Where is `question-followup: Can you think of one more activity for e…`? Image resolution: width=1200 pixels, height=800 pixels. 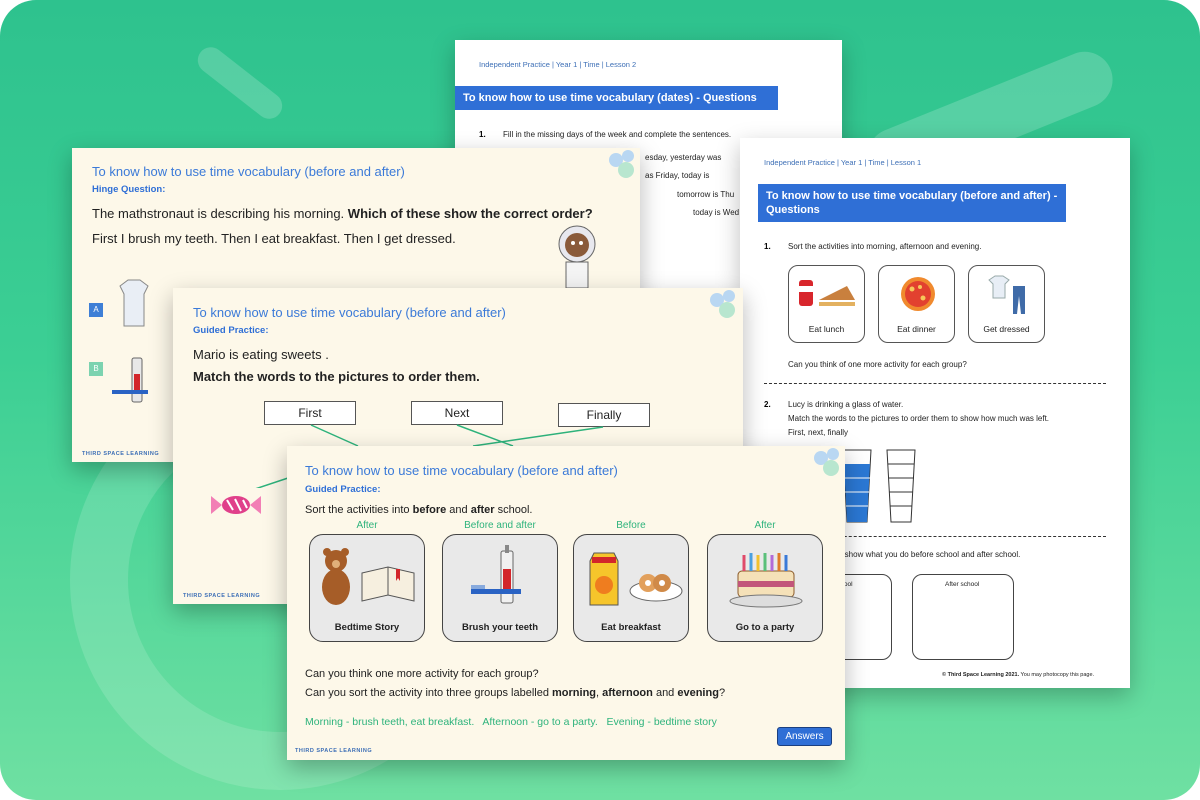 question-followup: Can you think of one more activity for e… is located at coordinates (877, 364).